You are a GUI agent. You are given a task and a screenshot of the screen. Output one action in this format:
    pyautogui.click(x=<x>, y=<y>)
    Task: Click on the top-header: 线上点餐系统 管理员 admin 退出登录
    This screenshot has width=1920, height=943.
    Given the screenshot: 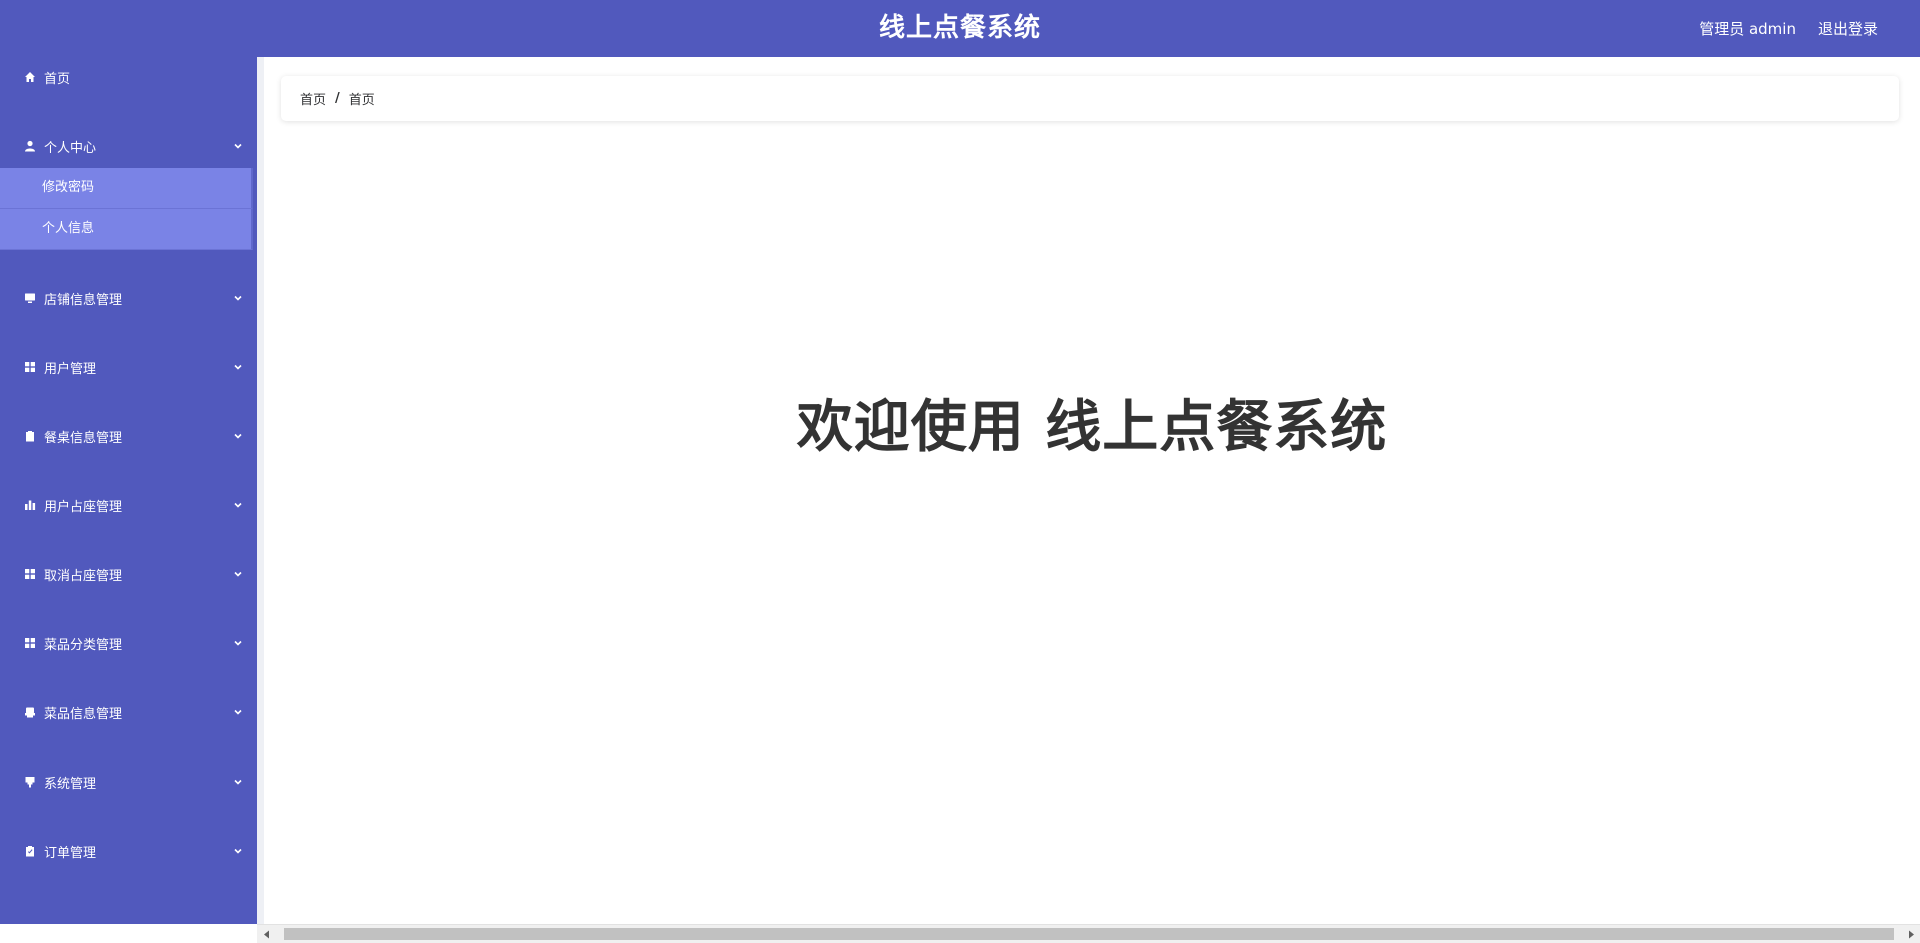 What is the action you would take?
    pyautogui.click(x=960, y=28)
    